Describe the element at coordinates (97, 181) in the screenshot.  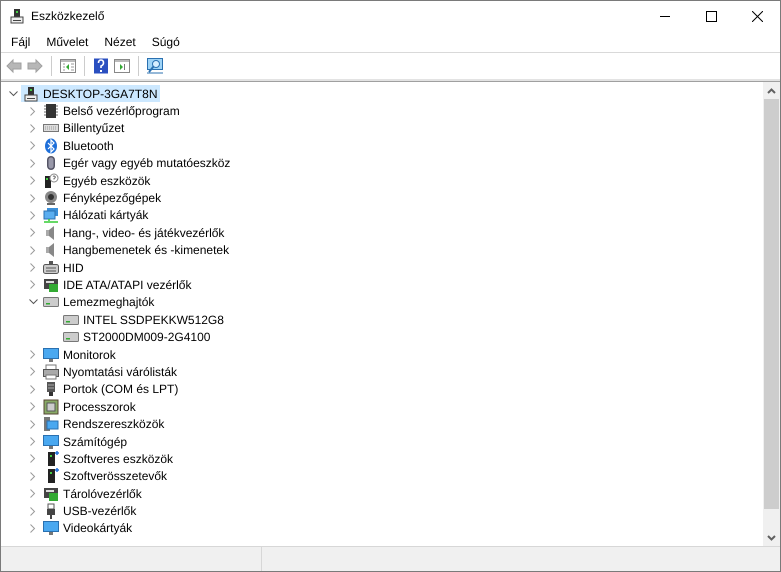
I see `tree-item: Egyéb eszközök` at that location.